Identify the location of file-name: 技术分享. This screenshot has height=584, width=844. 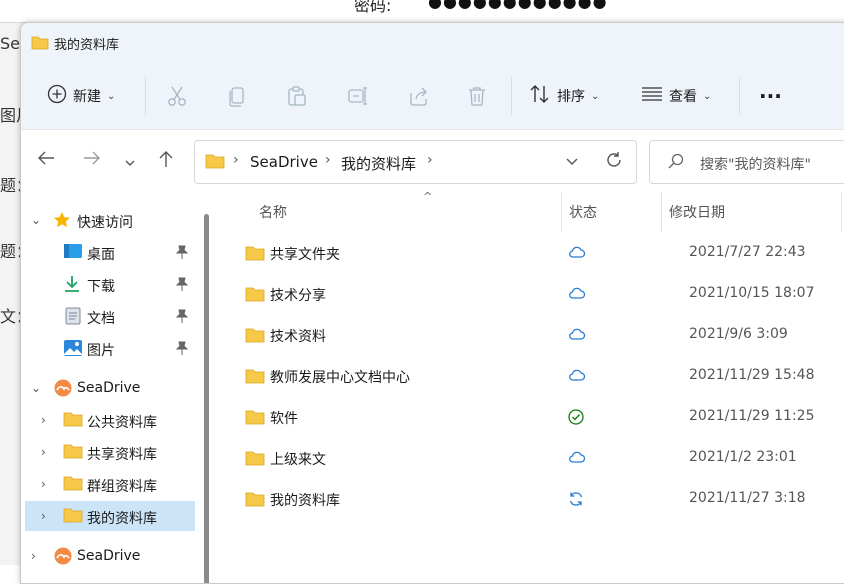
(298, 295).